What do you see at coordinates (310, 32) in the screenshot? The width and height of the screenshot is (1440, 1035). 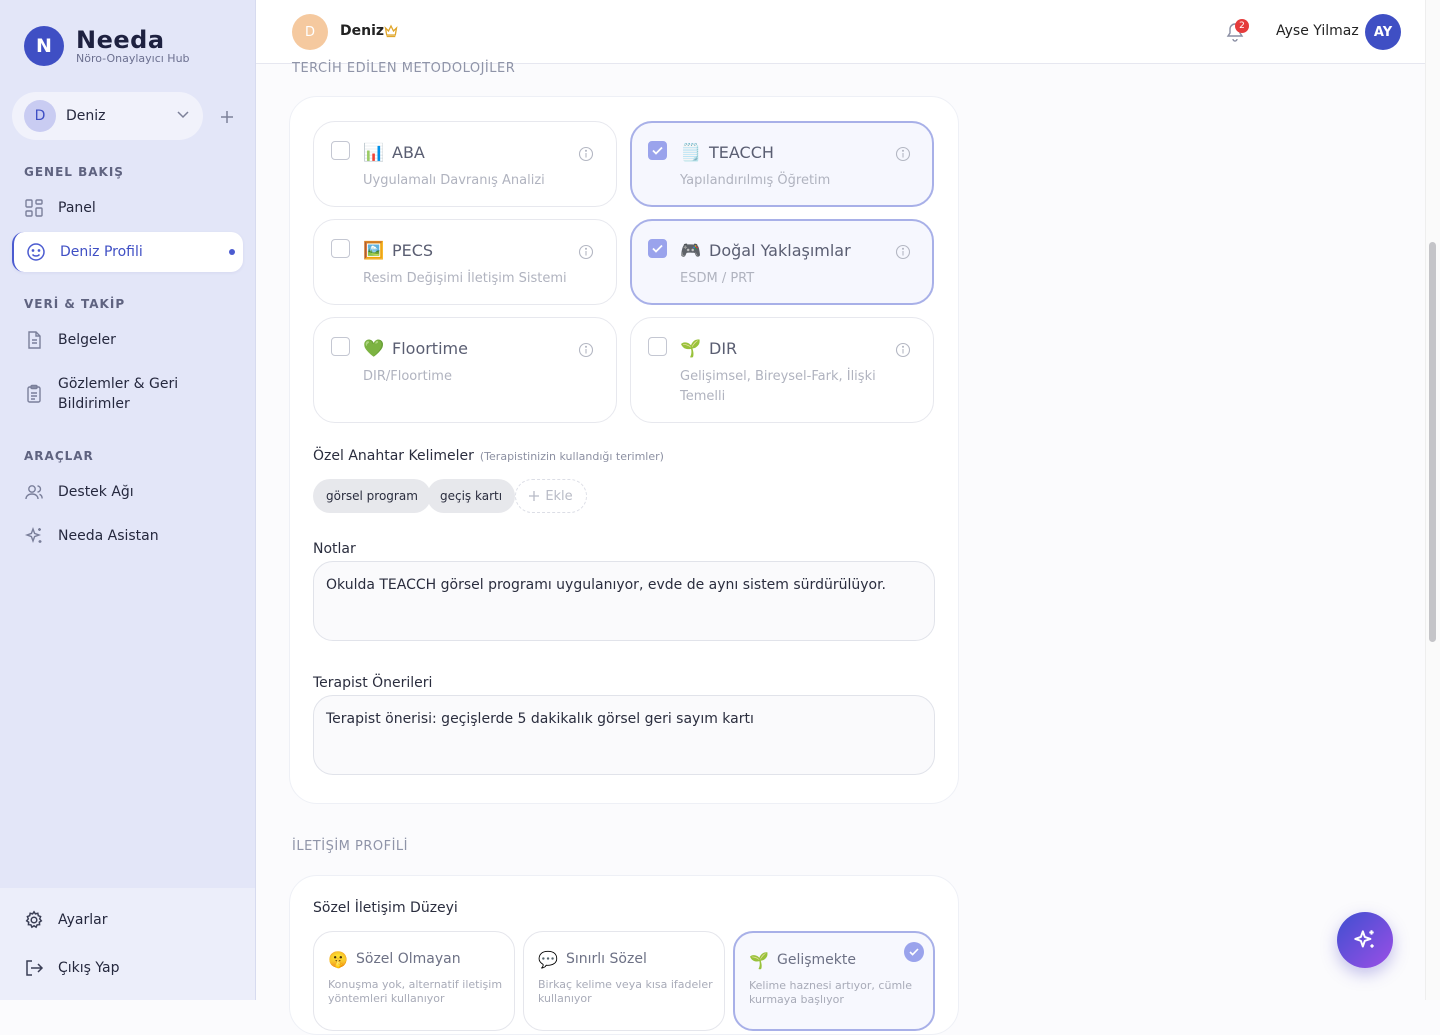 I see `child-avatar: D` at bounding box center [310, 32].